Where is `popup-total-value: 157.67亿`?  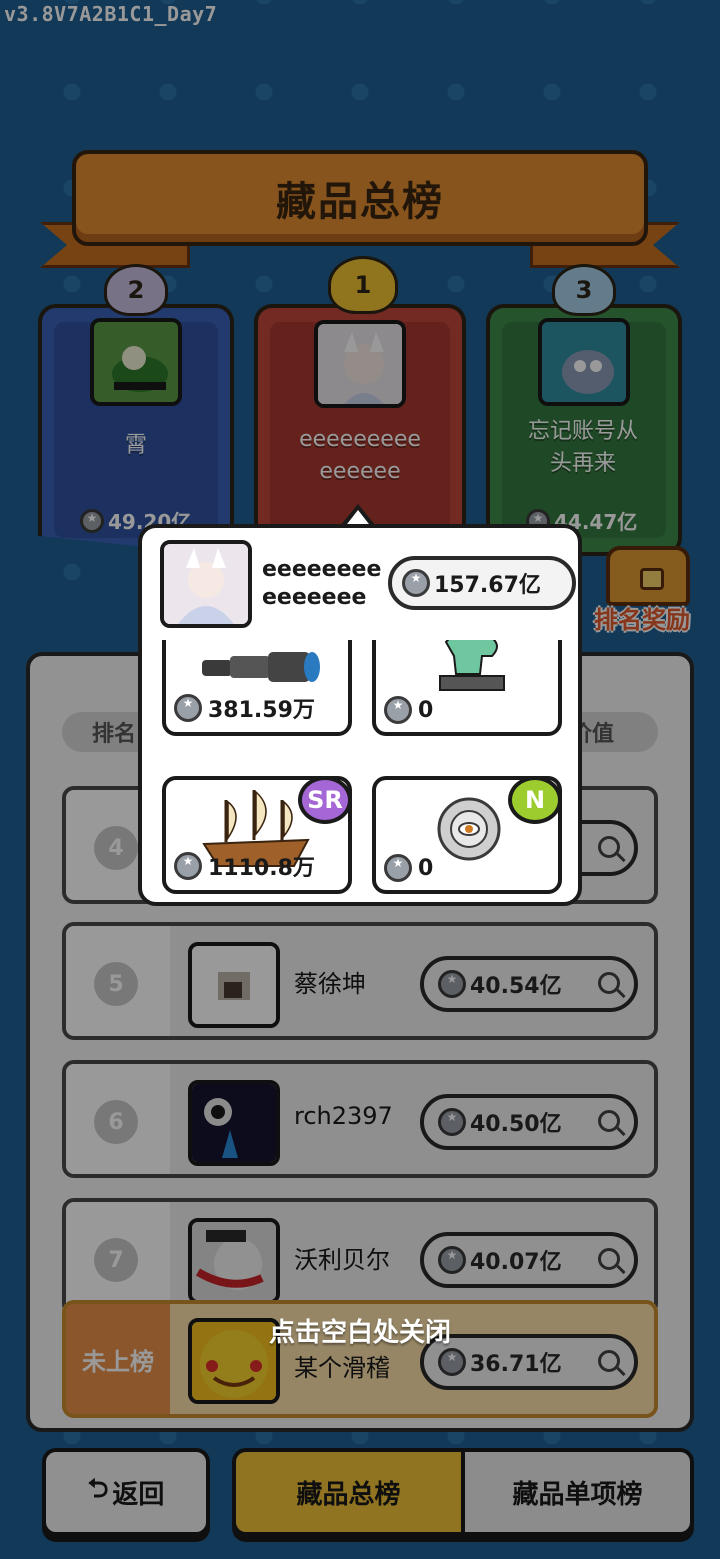 popup-total-value: 157.67亿 is located at coordinates (482, 583).